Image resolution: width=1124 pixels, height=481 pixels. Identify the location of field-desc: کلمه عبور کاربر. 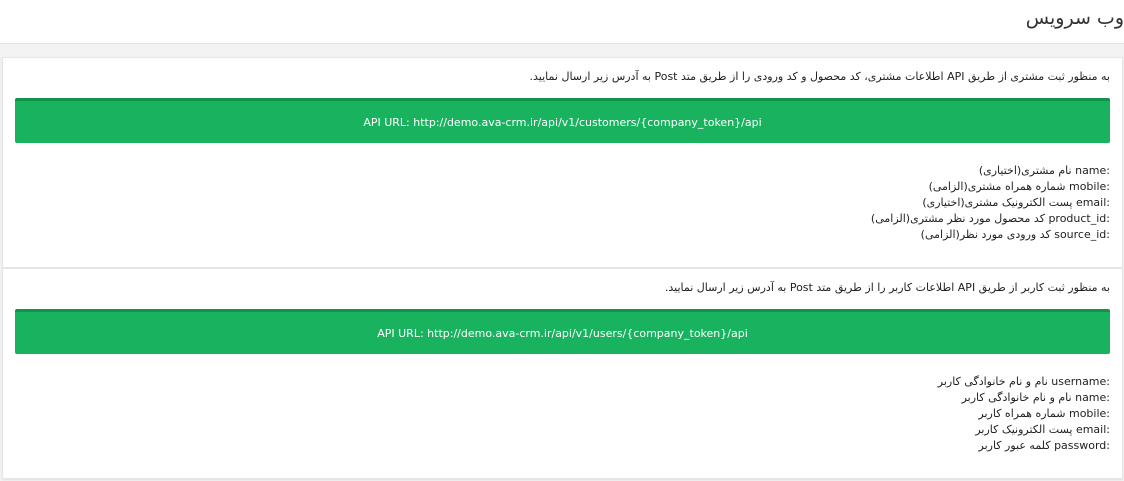
(1016, 445).